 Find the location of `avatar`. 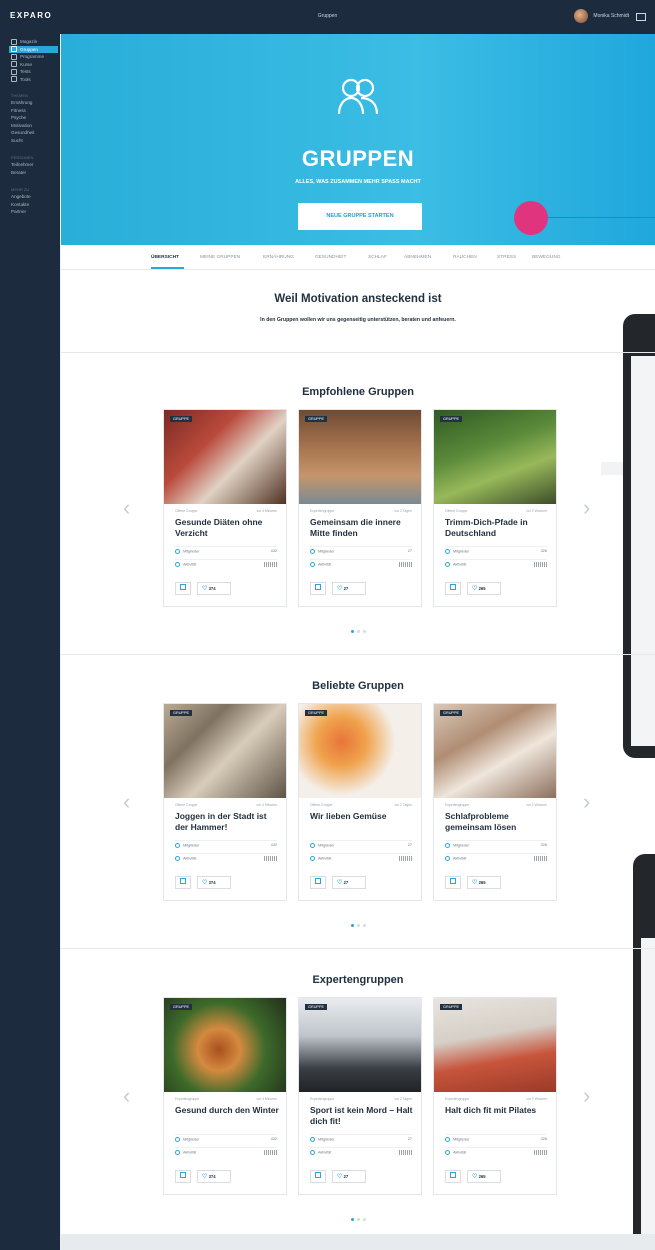

avatar is located at coordinates (581, 16).